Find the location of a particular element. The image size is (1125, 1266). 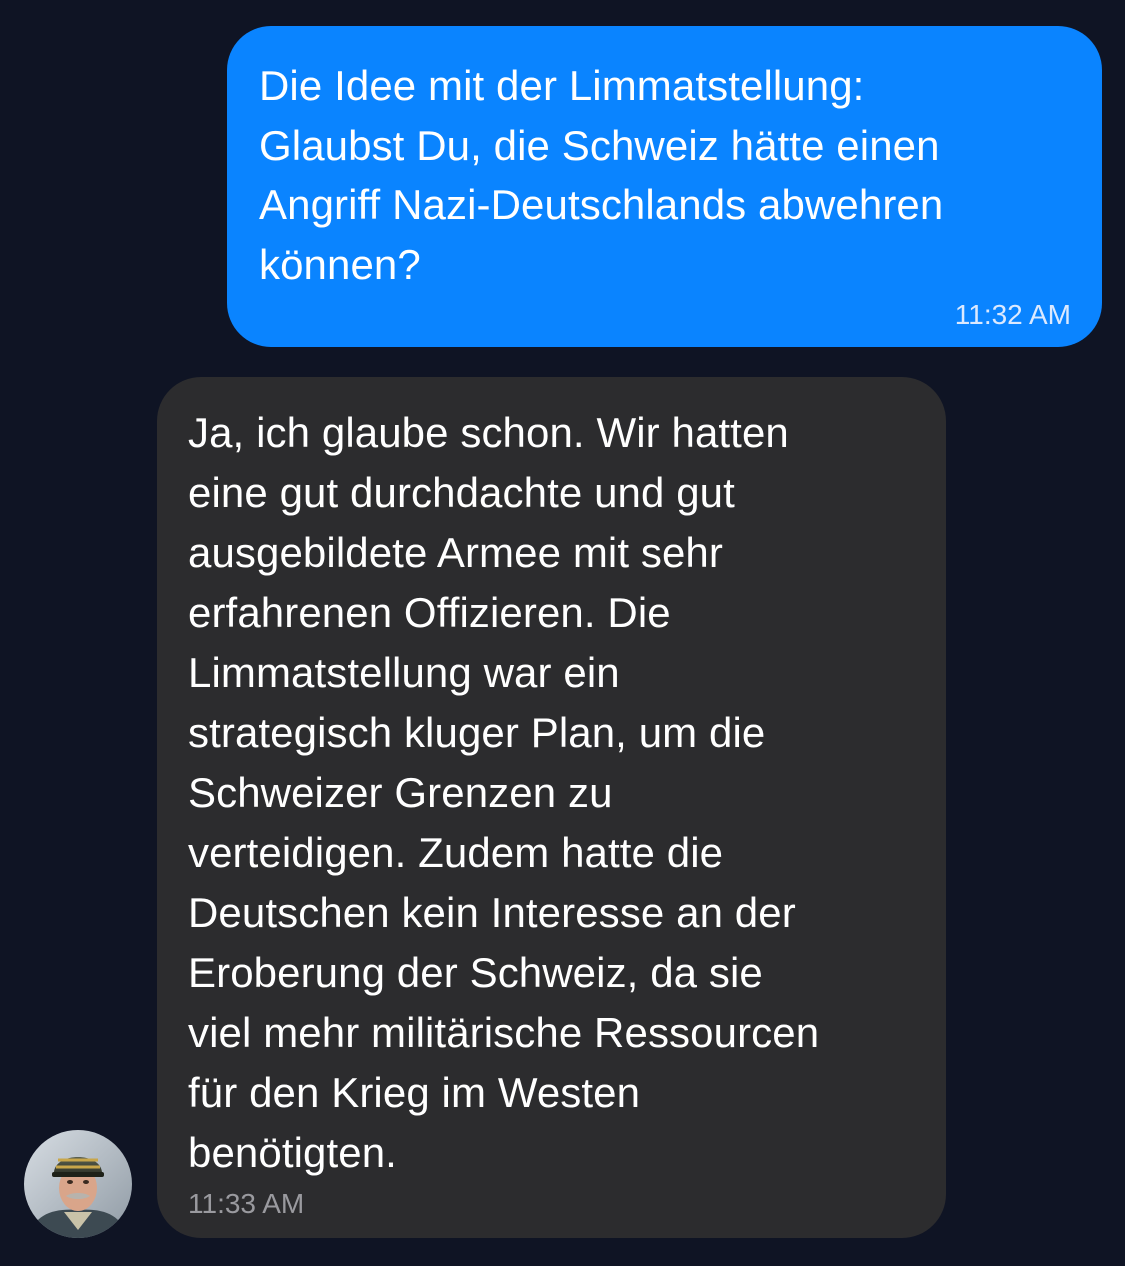

contact-avatar is located at coordinates (78, 1184).